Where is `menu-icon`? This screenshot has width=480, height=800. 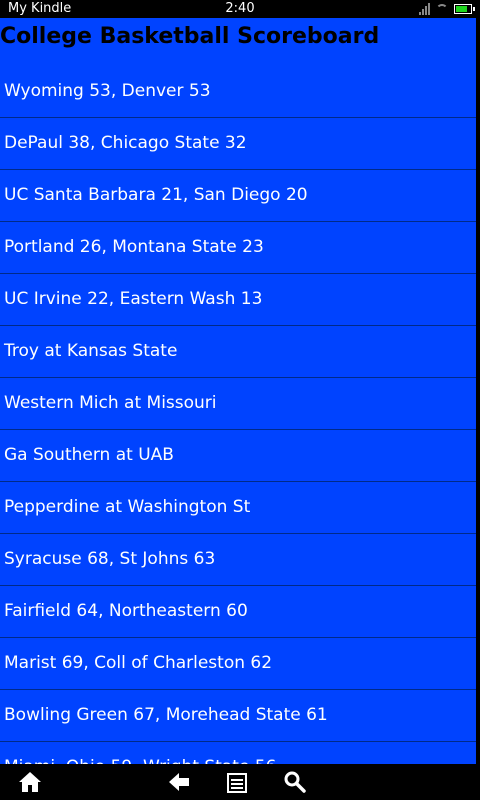 menu-icon is located at coordinates (237, 783).